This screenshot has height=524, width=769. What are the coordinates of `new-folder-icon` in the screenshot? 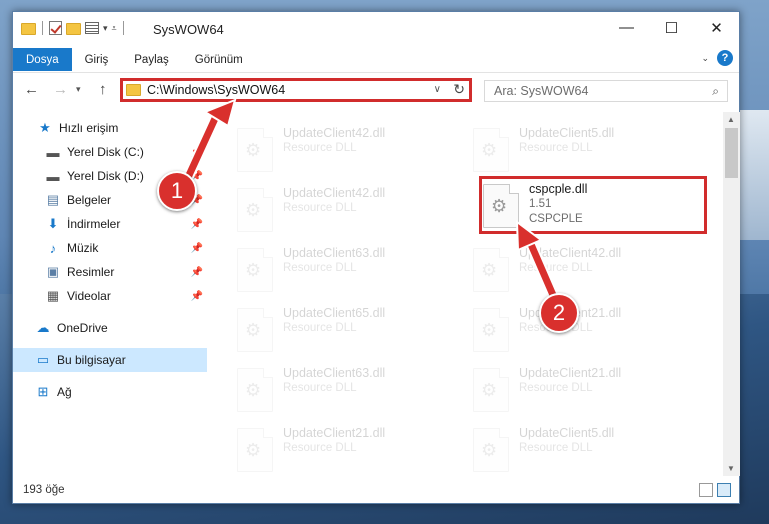 It's located at (73, 29).